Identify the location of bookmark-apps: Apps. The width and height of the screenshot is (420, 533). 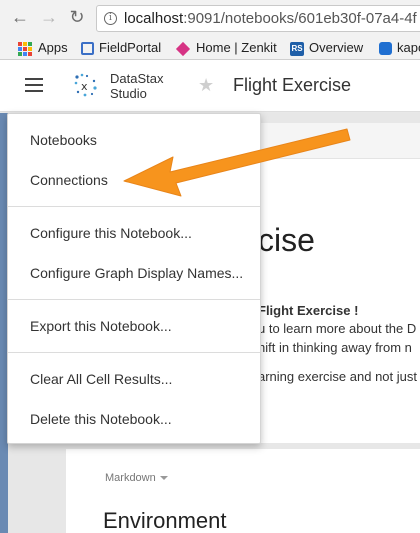
(43, 48).